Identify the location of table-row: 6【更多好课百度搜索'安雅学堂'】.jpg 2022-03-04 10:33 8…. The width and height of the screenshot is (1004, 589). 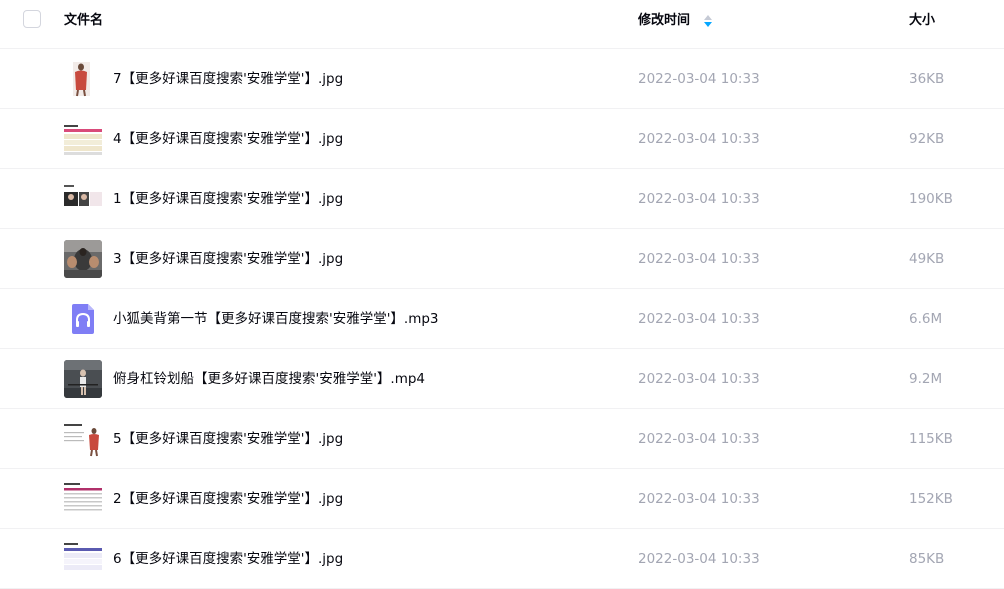
(502, 559).